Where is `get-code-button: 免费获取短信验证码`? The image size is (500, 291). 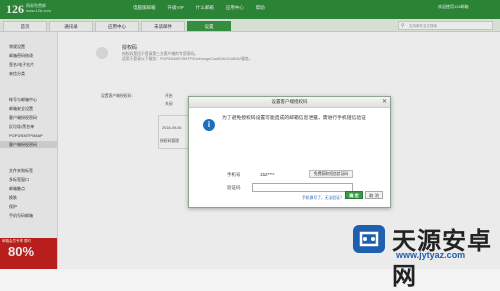
get-code-button: 免费获取短信验证码 is located at coordinates (331, 174).